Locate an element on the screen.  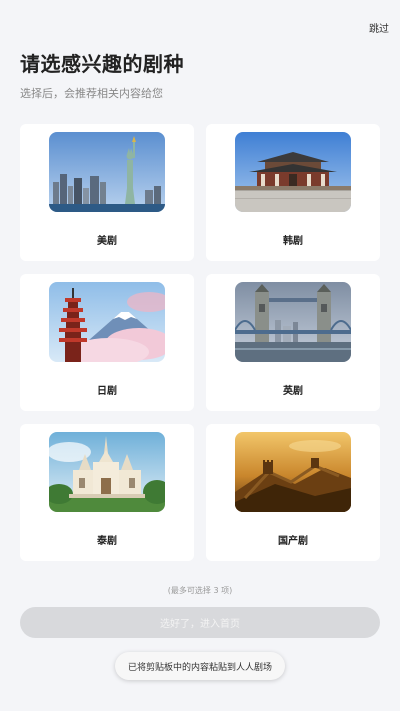
korean-palace-image is located at coordinates (293, 172).